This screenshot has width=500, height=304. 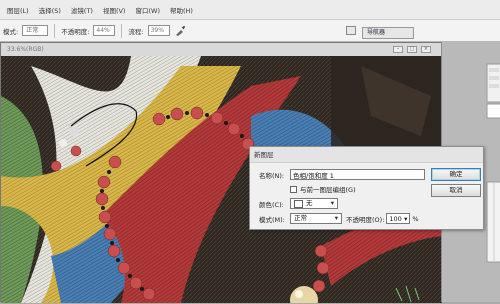 What do you see at coordinates (181, 10) in the screenshot?
I see `menu-help: 帮助(H)` at bounding box center [181, 10].